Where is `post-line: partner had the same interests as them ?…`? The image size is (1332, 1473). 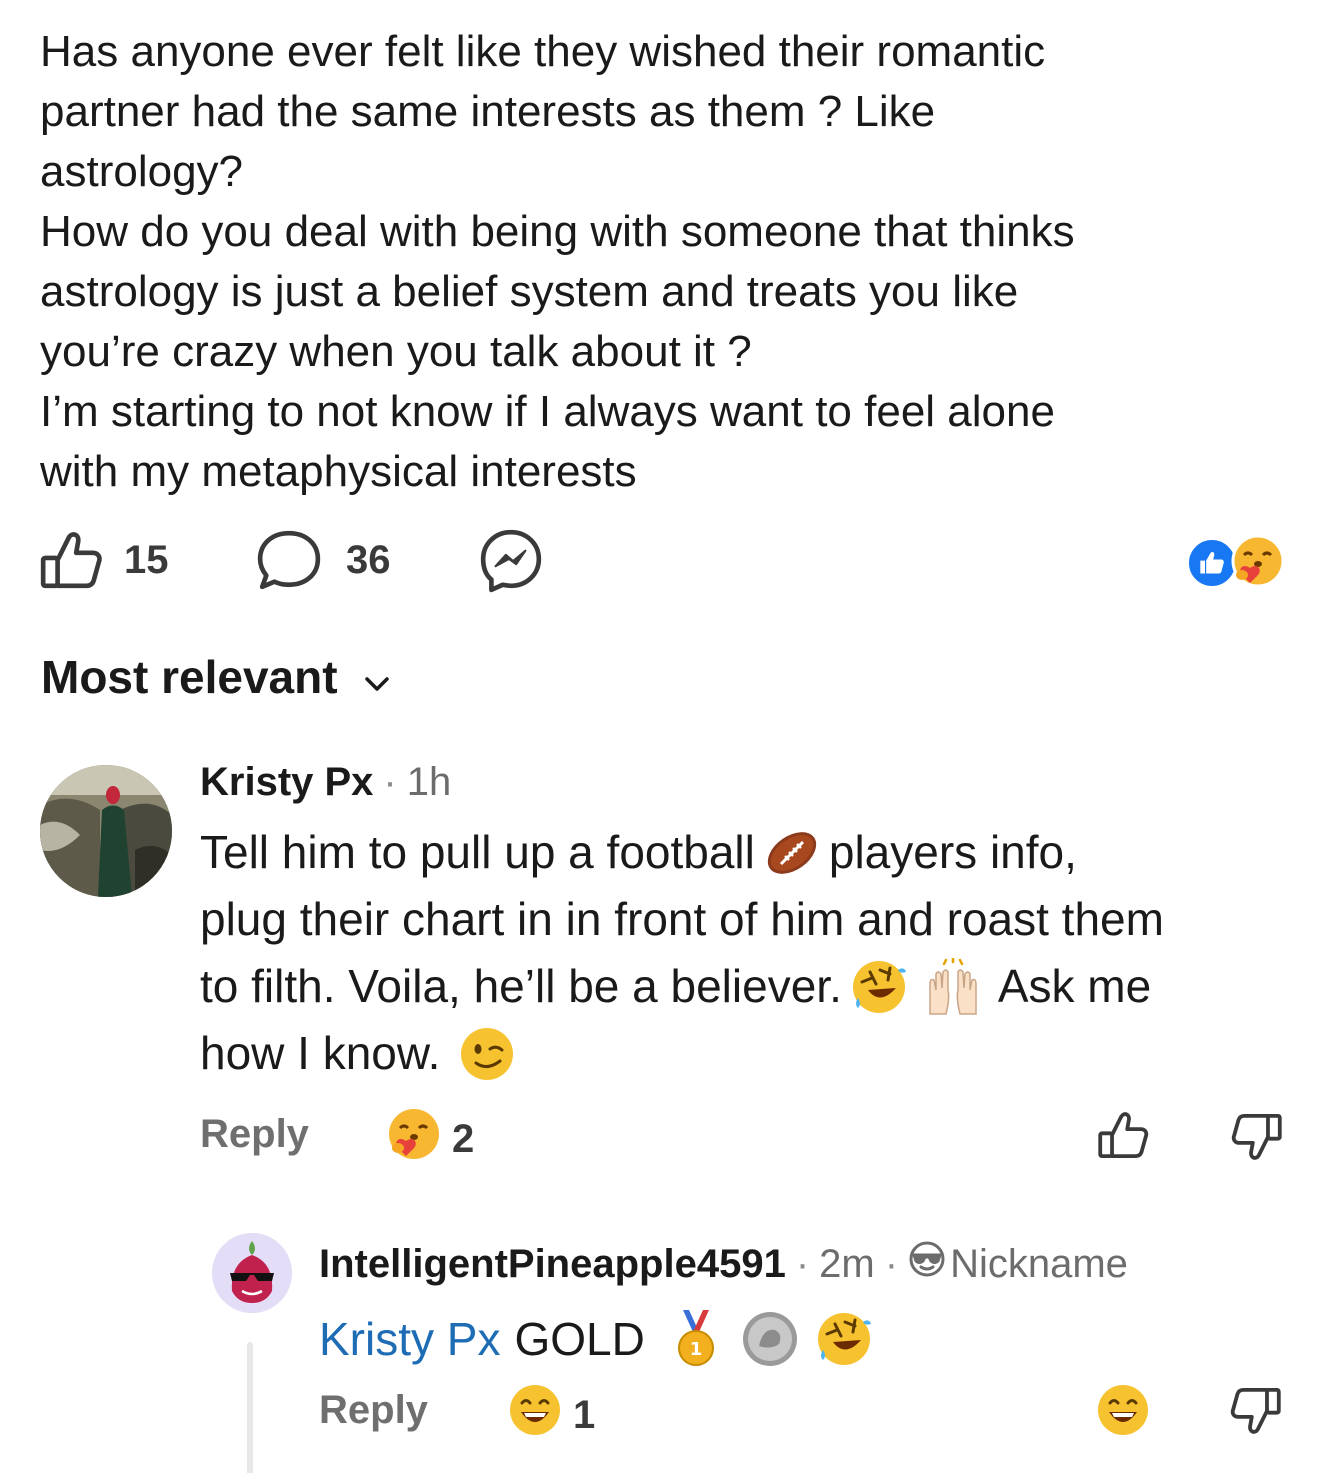
post-line: partner had the same interests as them ?… is located at coordinates (488, 111).